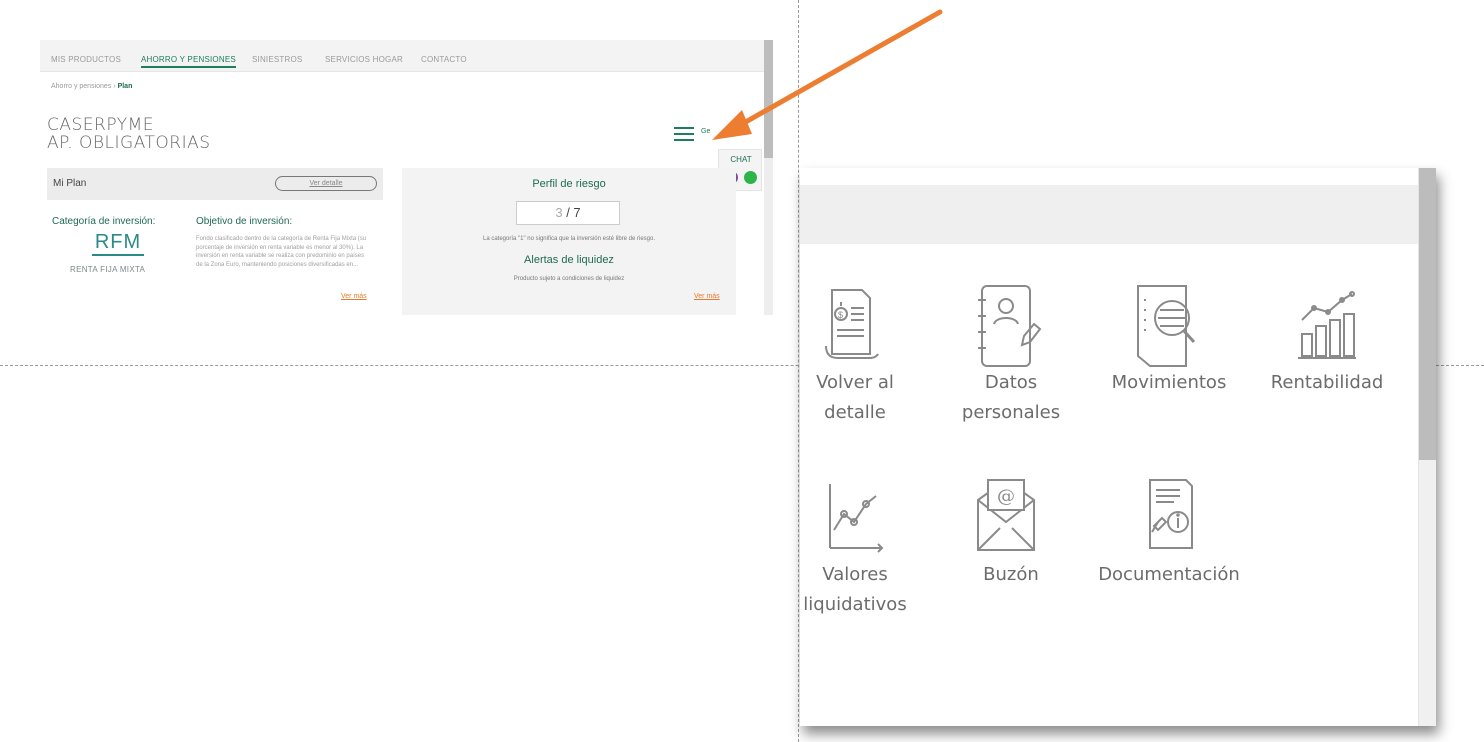 This screenshot has height=742, width=1484. I want to click on document-gavel-icon, so click(1171, 514).